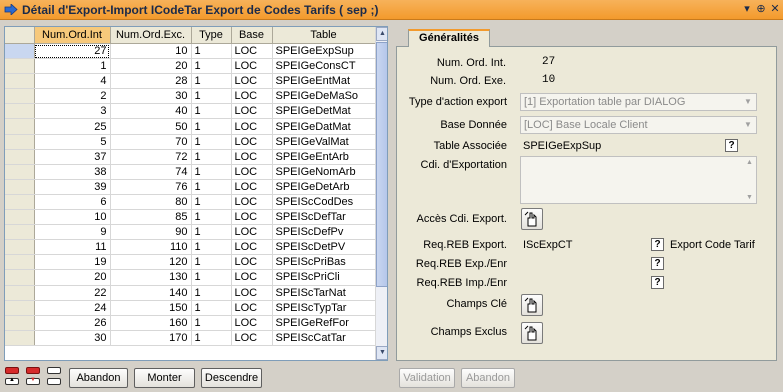 The image size is (783, 392). I want to click on cell-table: SPEIScTypTar, so click(324, 308).